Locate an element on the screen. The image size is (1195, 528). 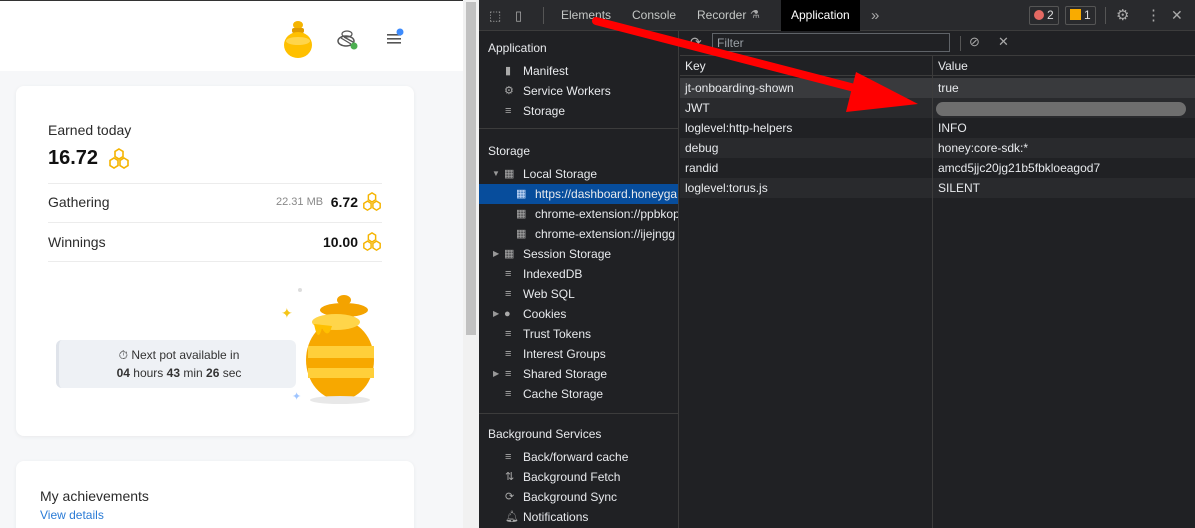
clear-all-icon: ⊘ is located at coordinates (974, 42).